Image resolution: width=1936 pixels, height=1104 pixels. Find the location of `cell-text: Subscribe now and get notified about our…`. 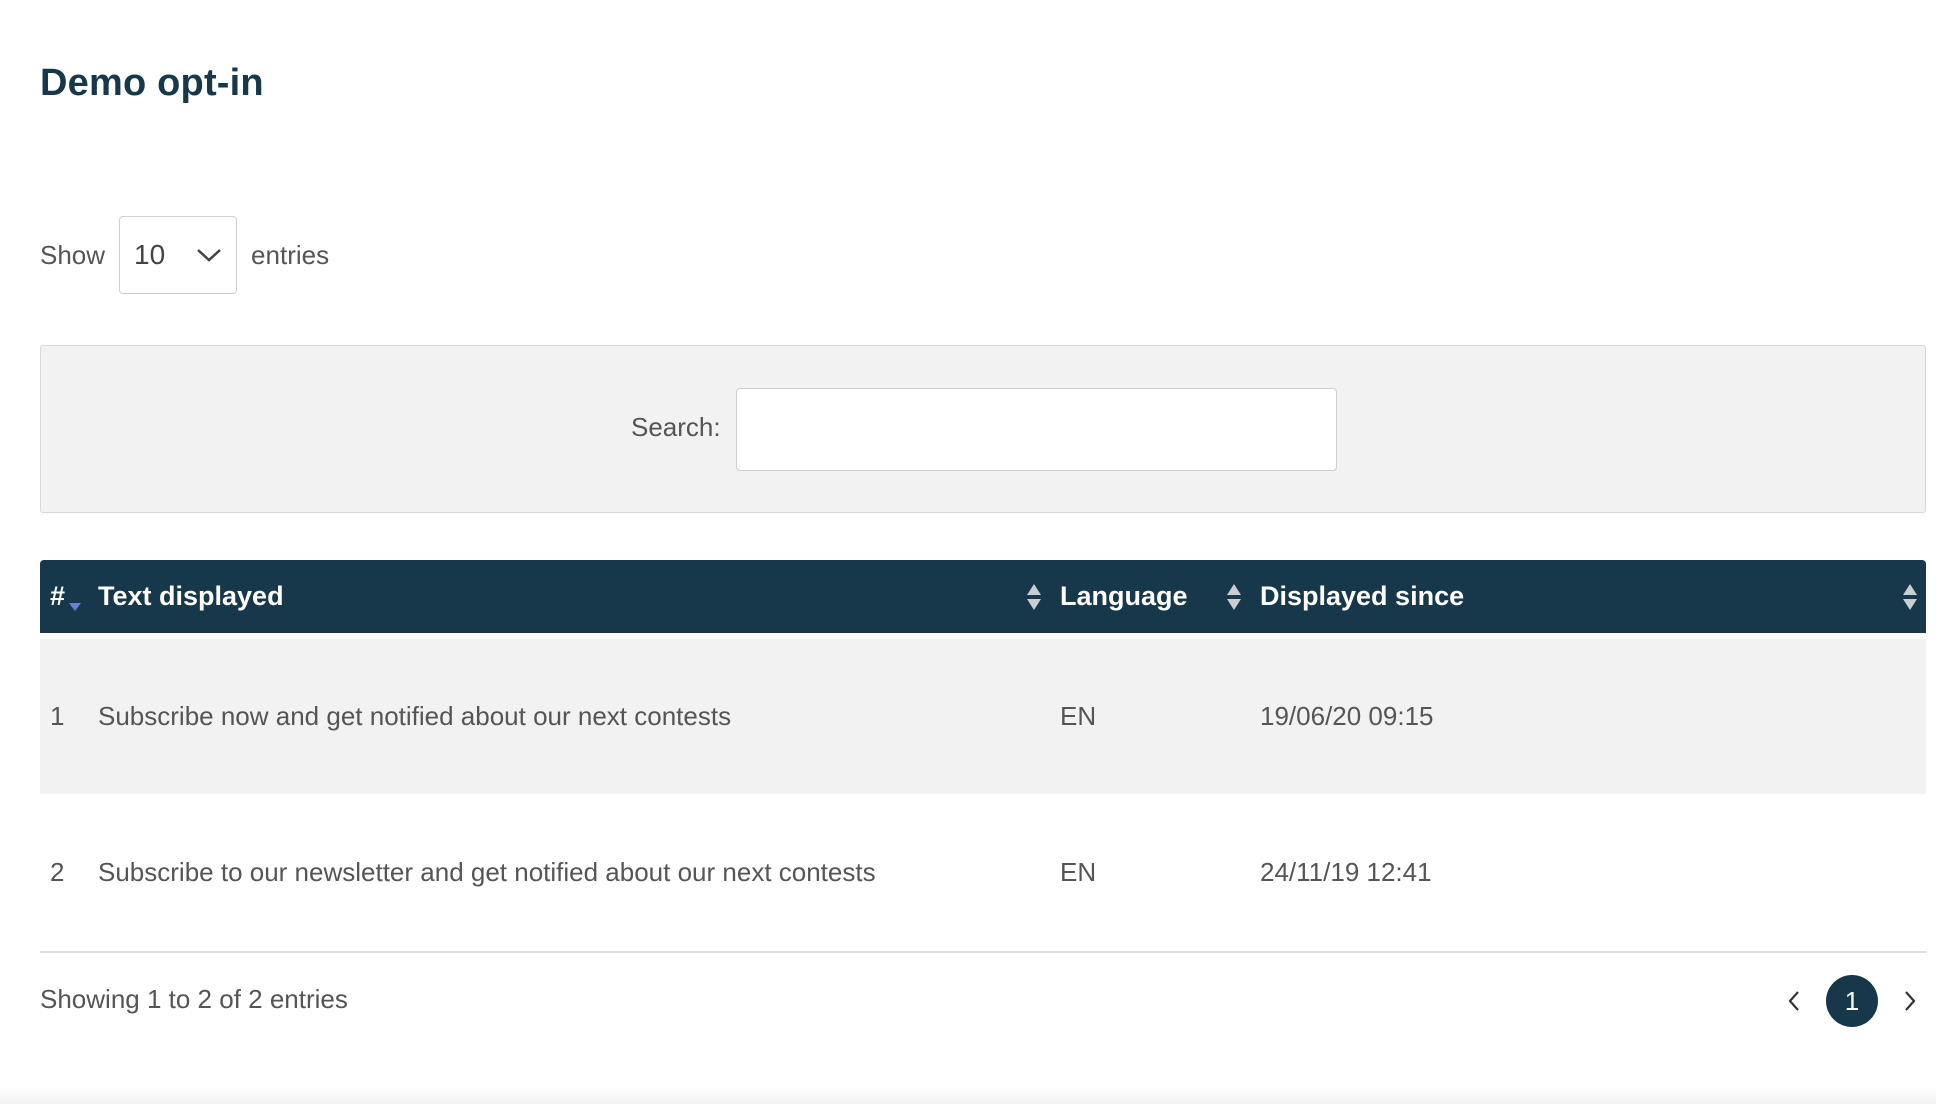

cell-text: Subscribe now and get notified about our… is located at coordinates (569, 713).